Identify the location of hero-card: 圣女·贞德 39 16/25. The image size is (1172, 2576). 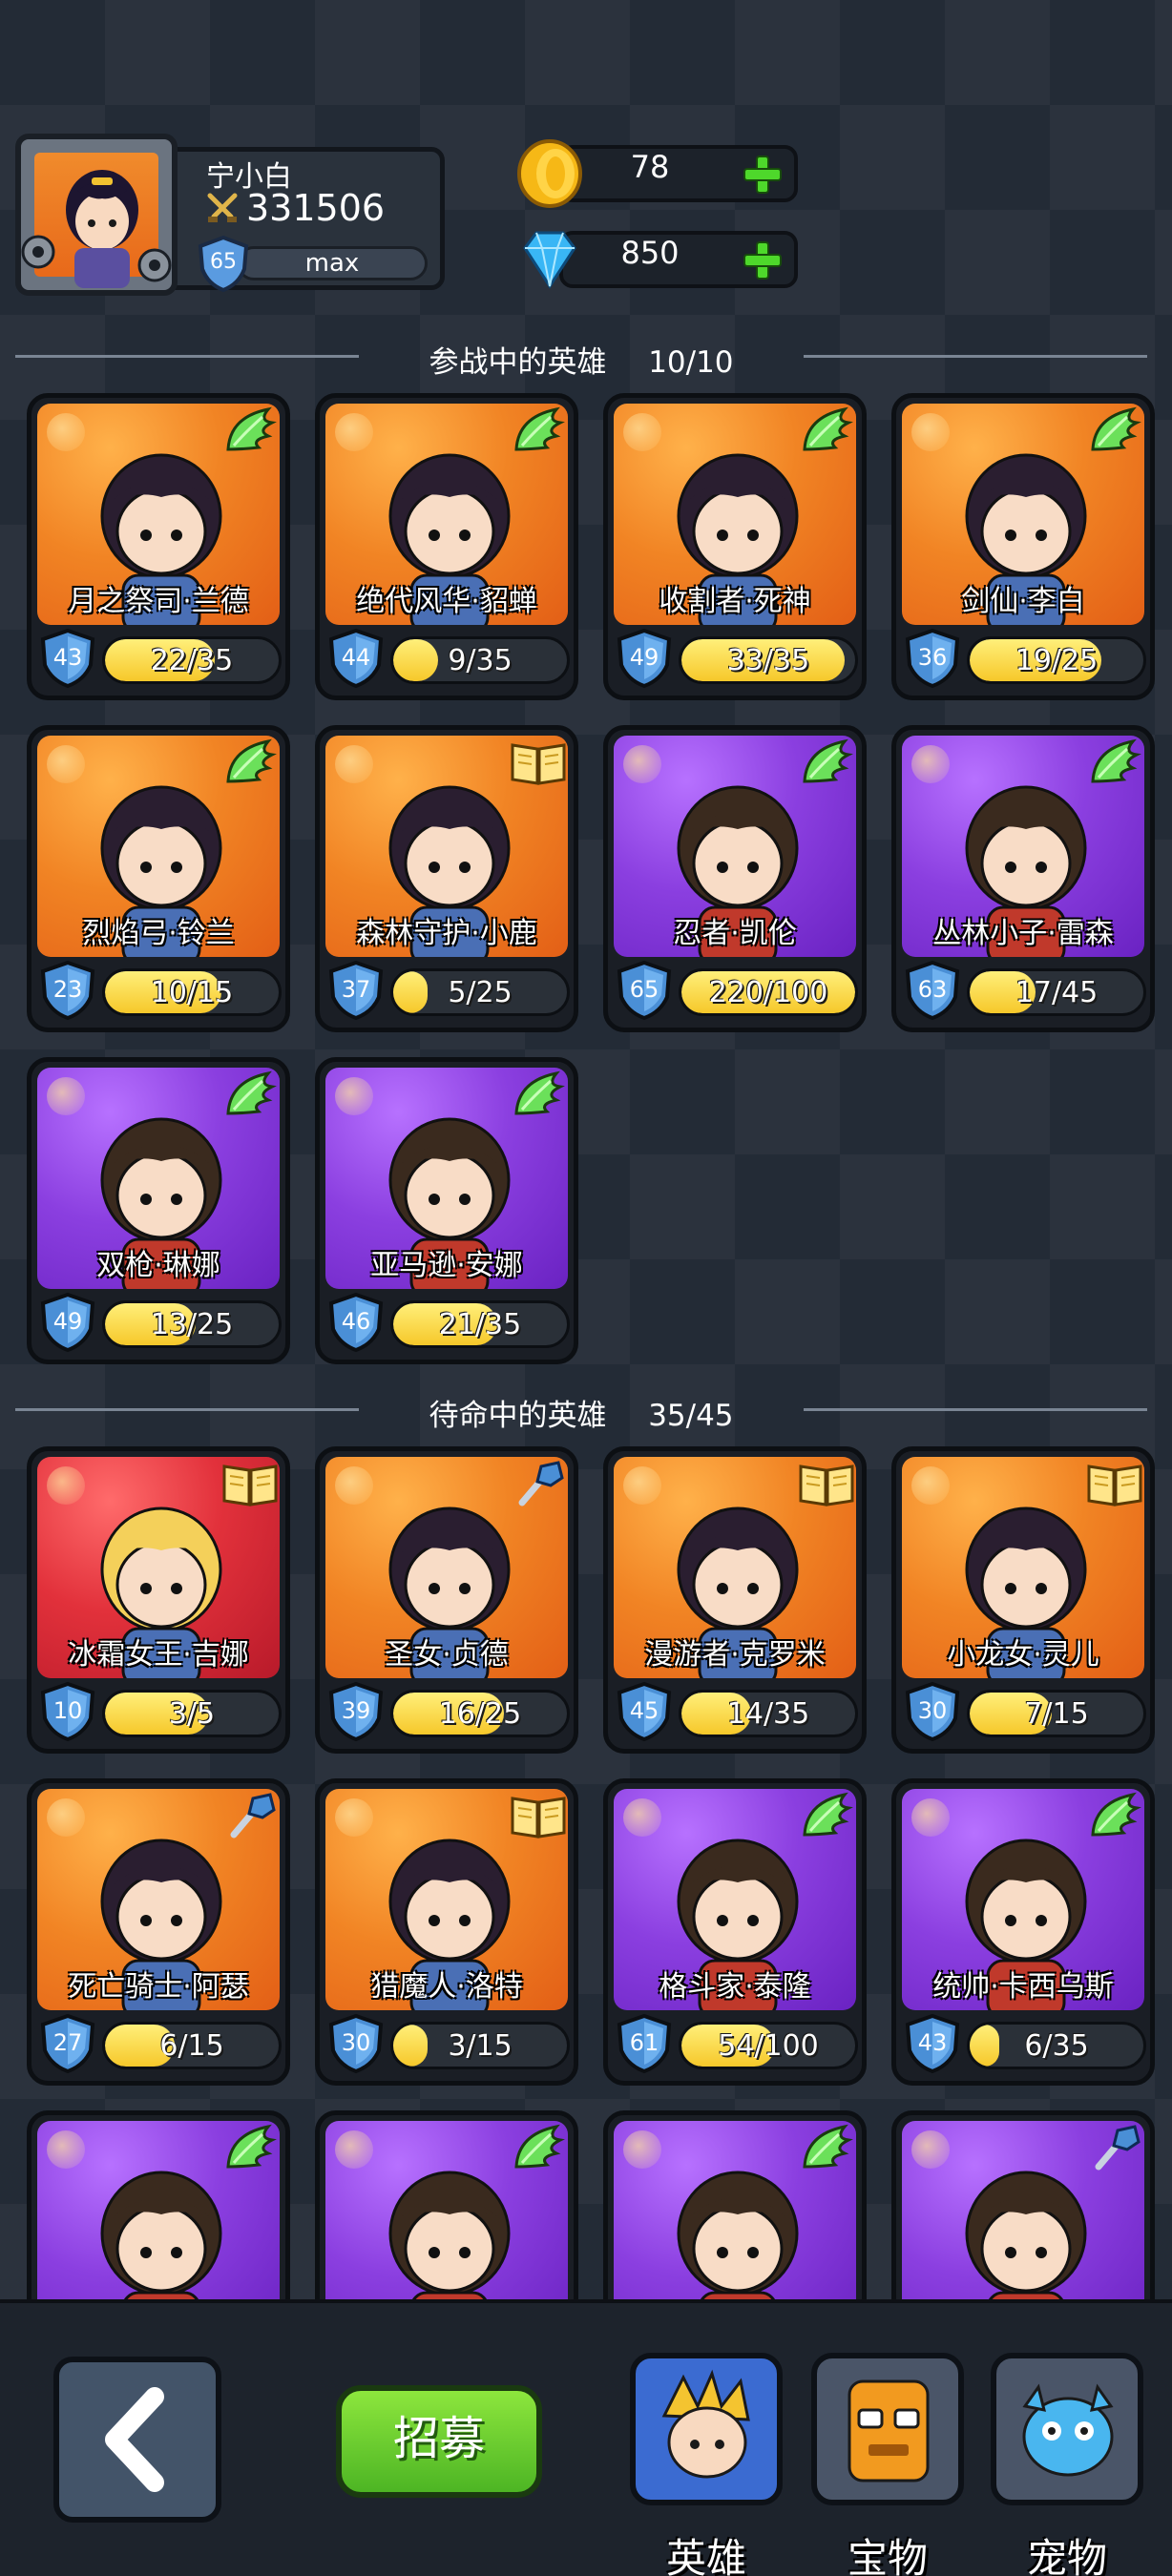
(446, 1600).